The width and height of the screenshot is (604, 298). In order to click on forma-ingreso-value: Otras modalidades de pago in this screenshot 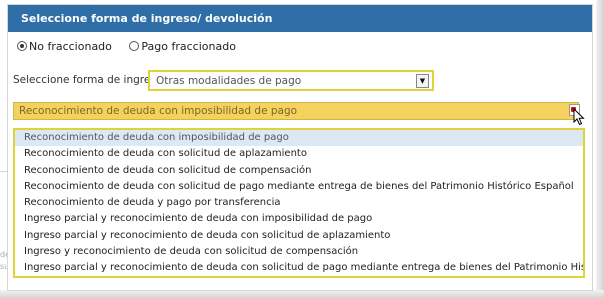, I will do `click(229, 81)`.